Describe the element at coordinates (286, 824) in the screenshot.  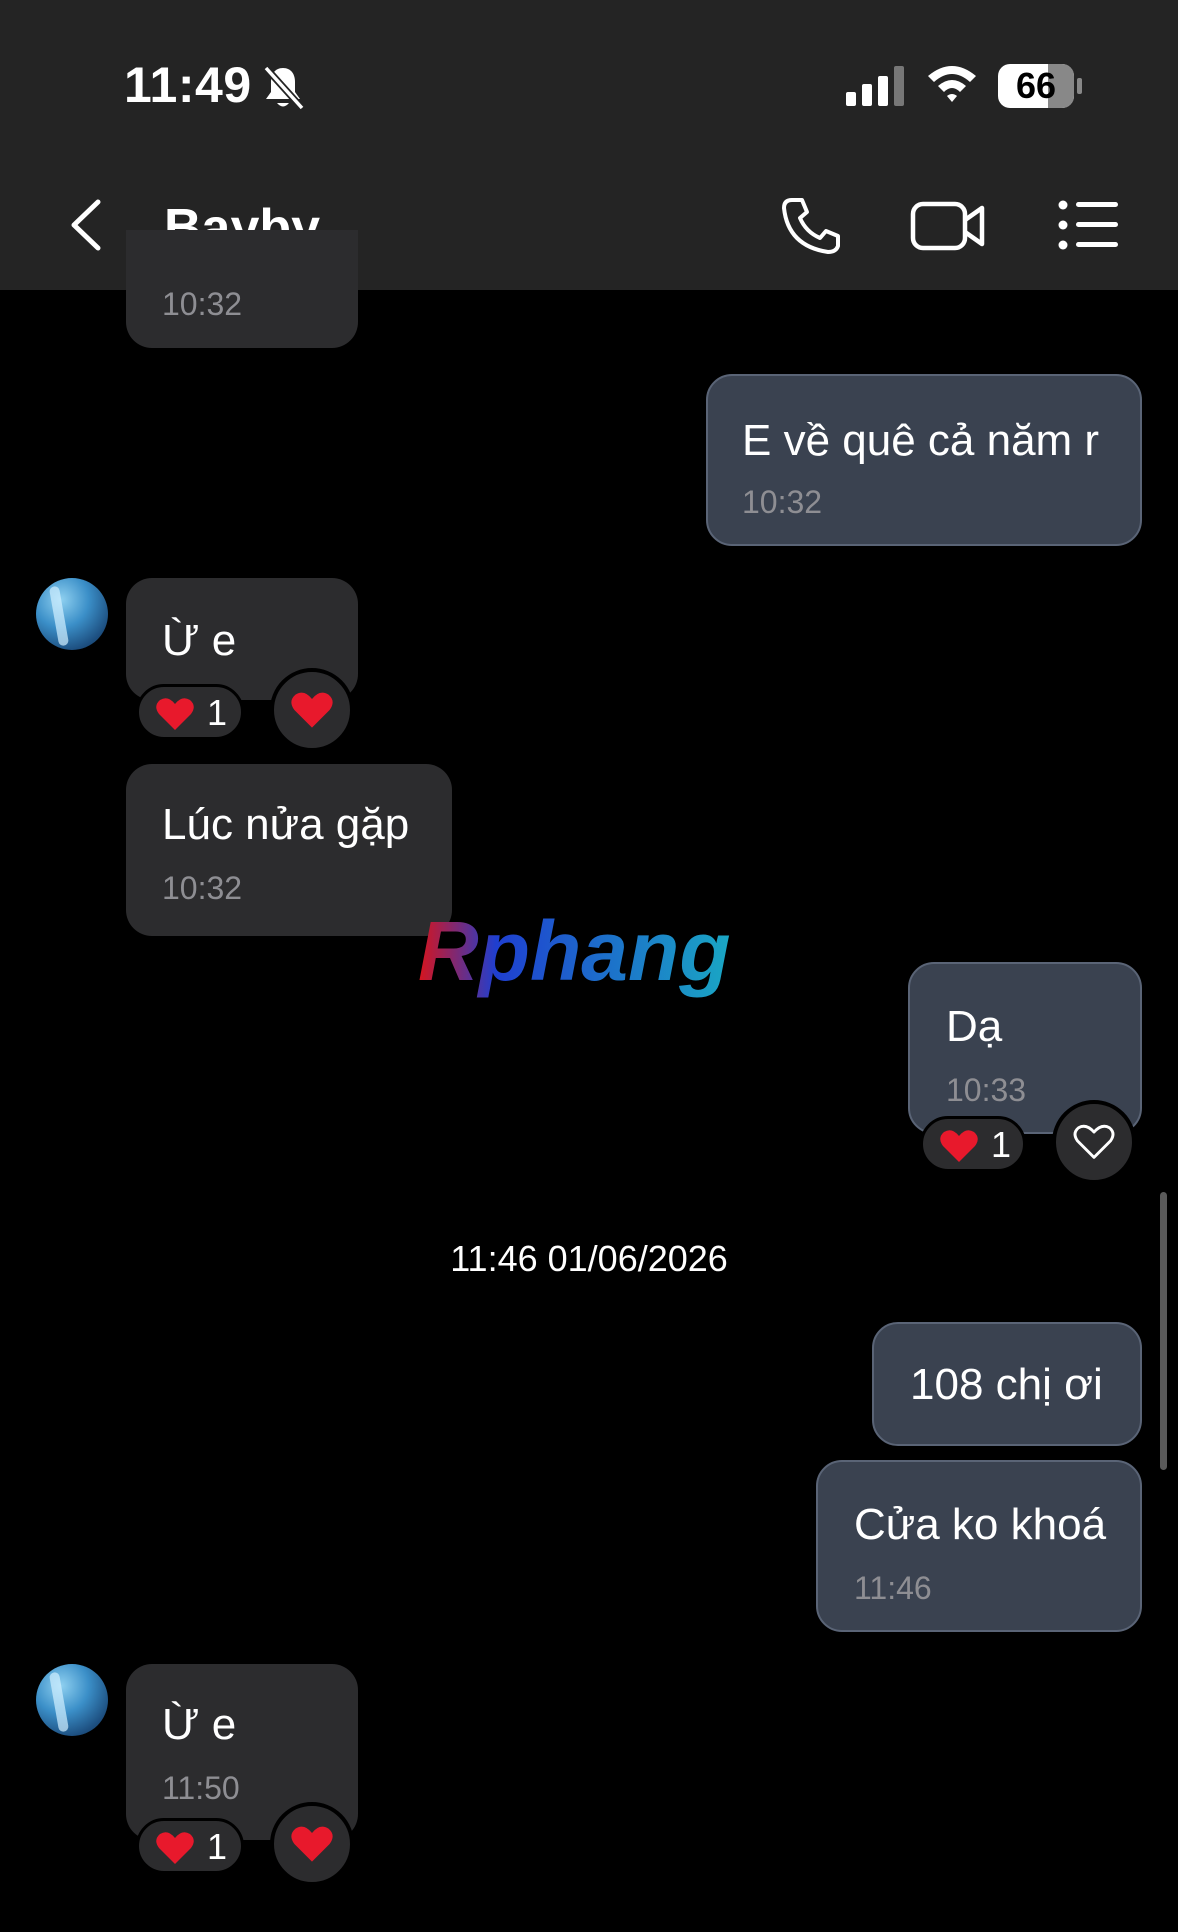
I see `message-text: Lúc nửa gặp` at that location.